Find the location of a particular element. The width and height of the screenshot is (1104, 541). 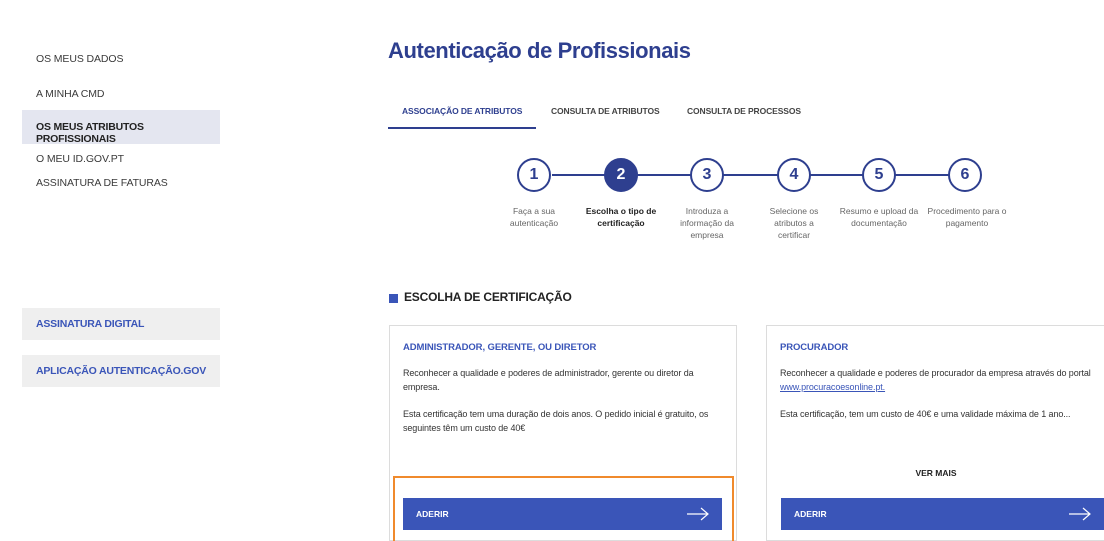

section-title: ESCOLHA DE CERTIFICAÇÃO is located at coordinates (488, 297).